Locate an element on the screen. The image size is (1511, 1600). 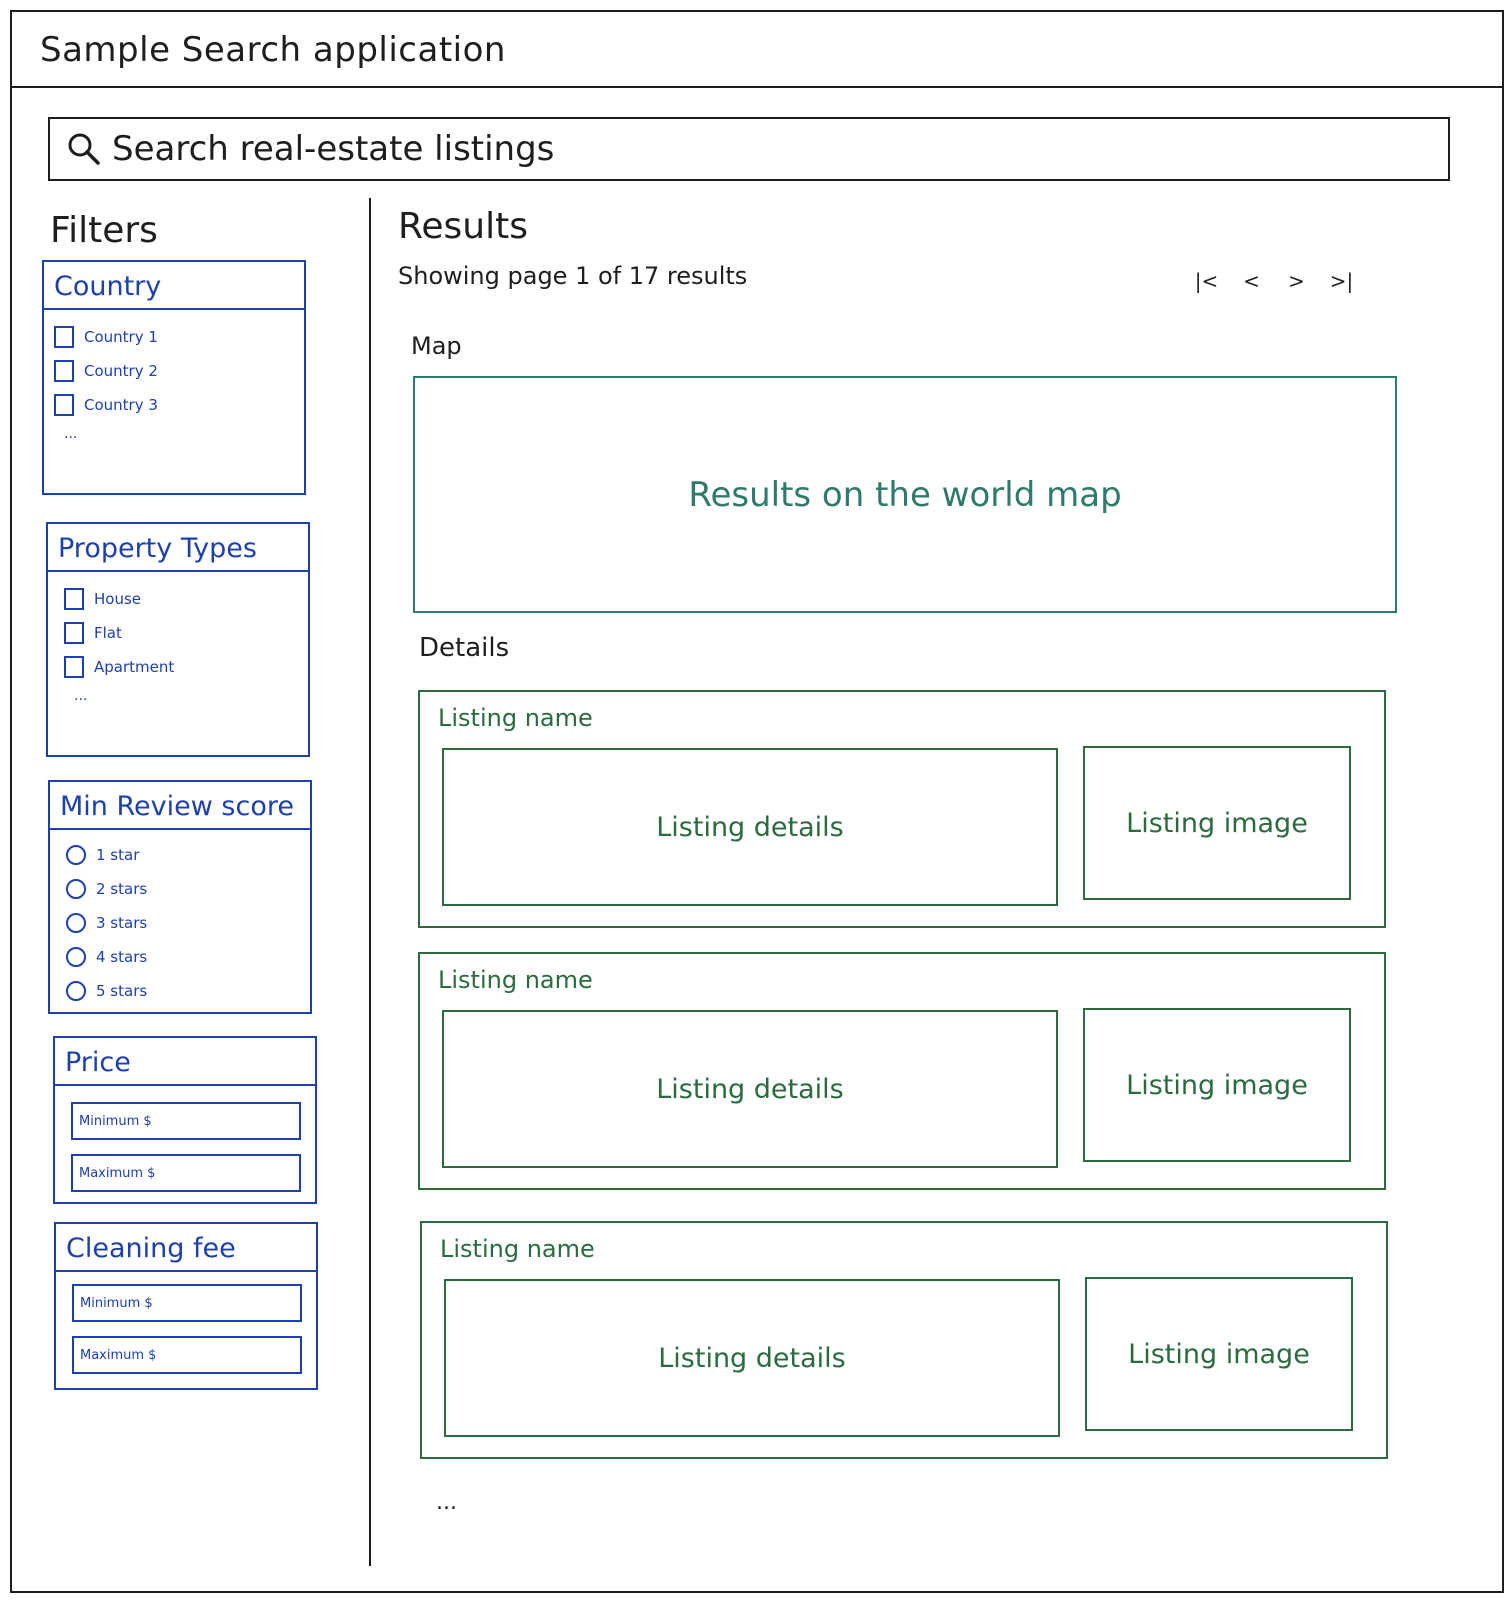
property-type-option: House is located at coordinates (186, 599).